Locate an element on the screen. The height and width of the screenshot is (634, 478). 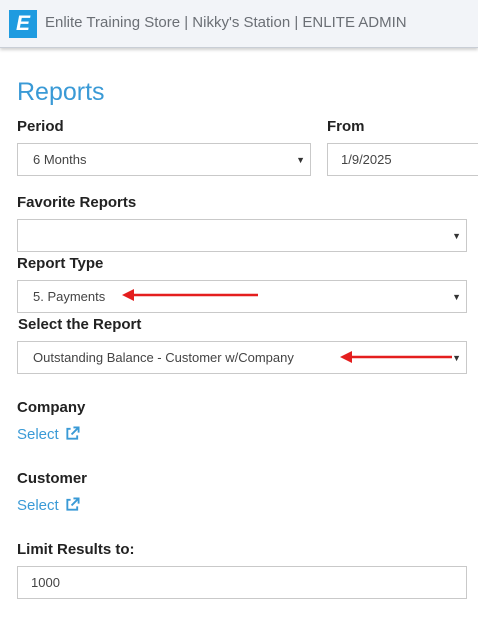
company-label: Company is located at coordinates (51, 407).